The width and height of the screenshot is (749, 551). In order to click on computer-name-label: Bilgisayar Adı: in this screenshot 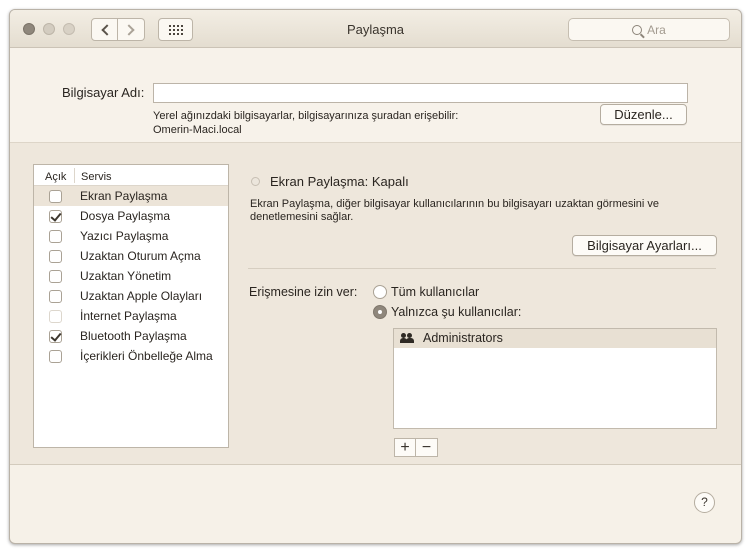, I will do `click(103, 92)`.